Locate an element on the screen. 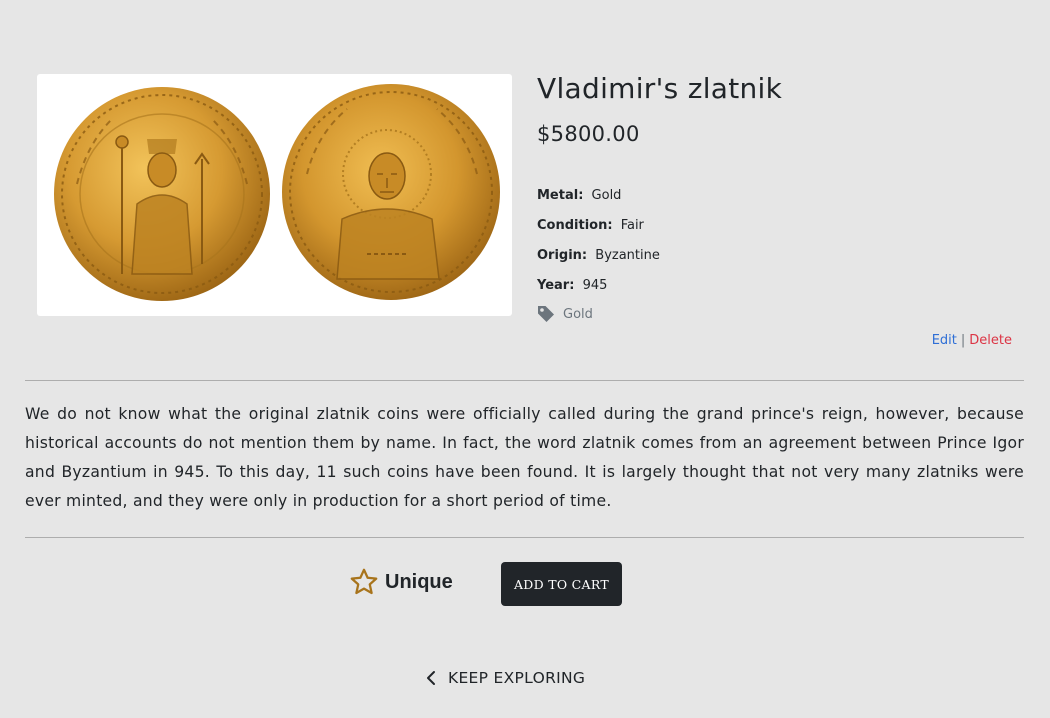  product-tag: Gold is located at coordinates (598, 314).